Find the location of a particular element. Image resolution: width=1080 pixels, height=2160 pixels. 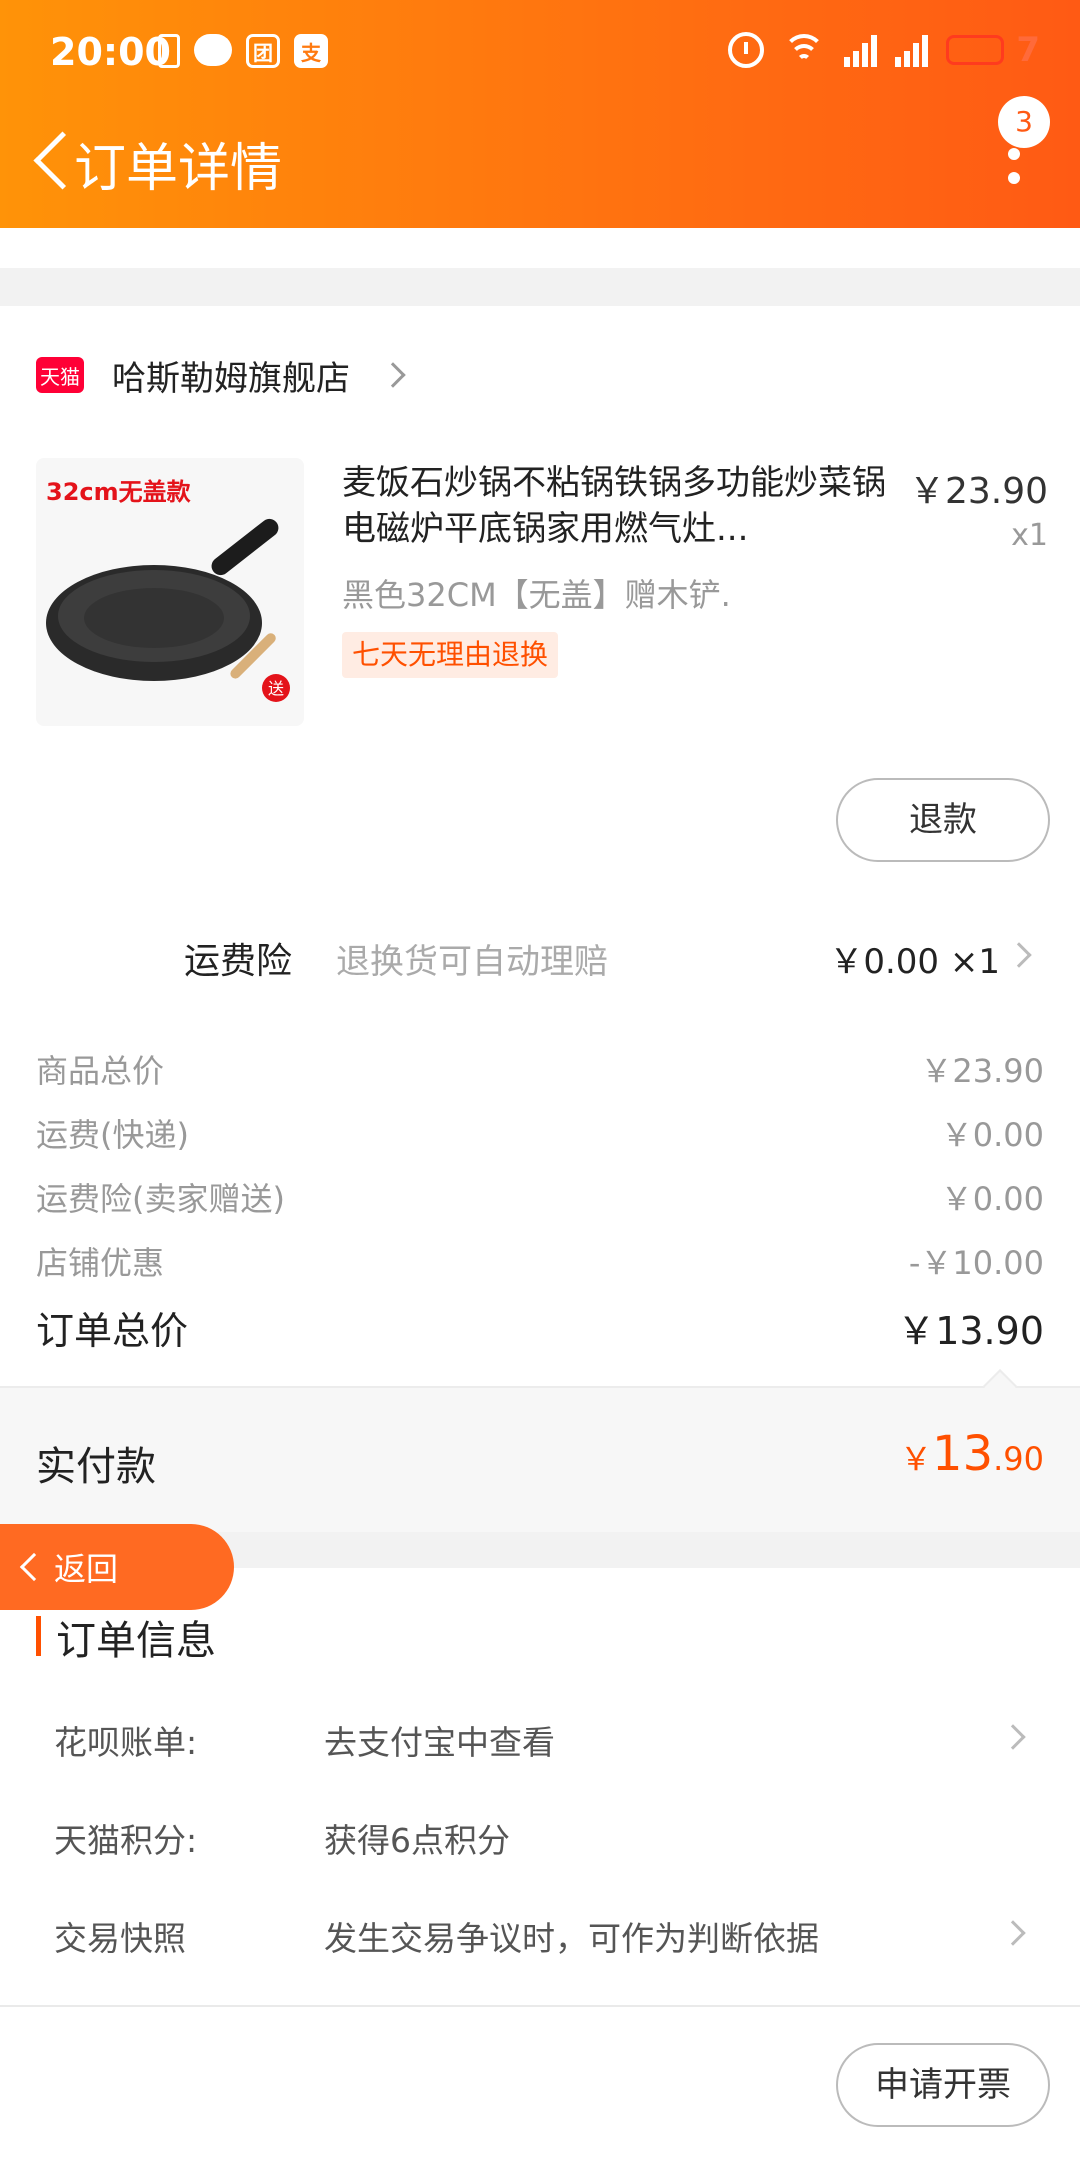

signal-4g-plus-icon is located at coordinates (912, 50).